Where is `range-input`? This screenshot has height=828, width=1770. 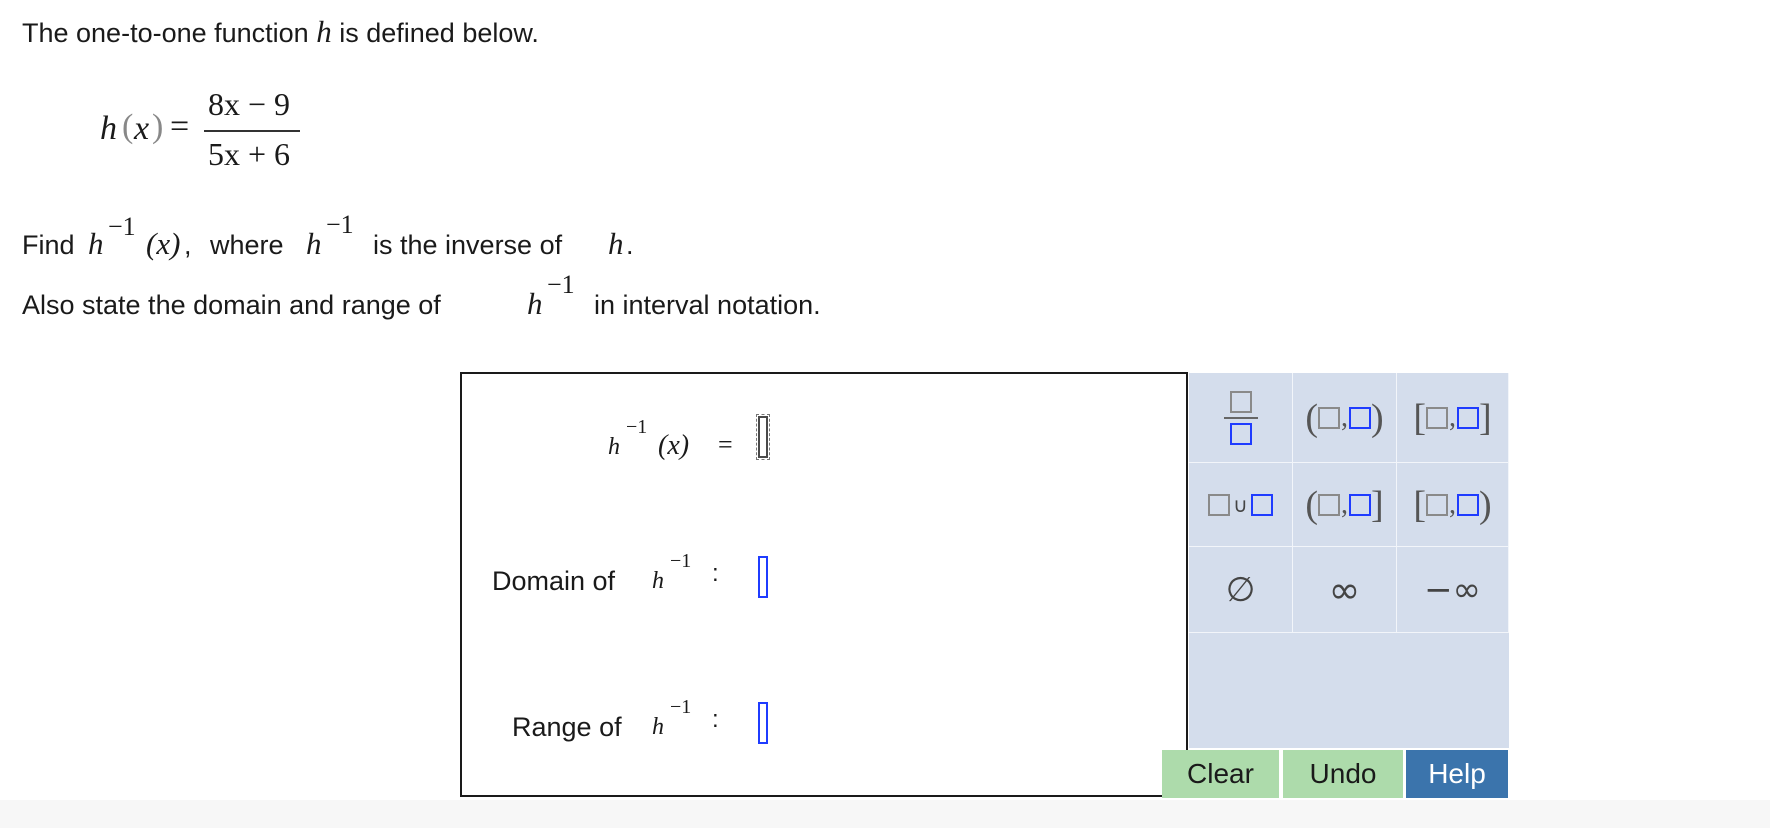
range-input is located at coordinates (763, 723).